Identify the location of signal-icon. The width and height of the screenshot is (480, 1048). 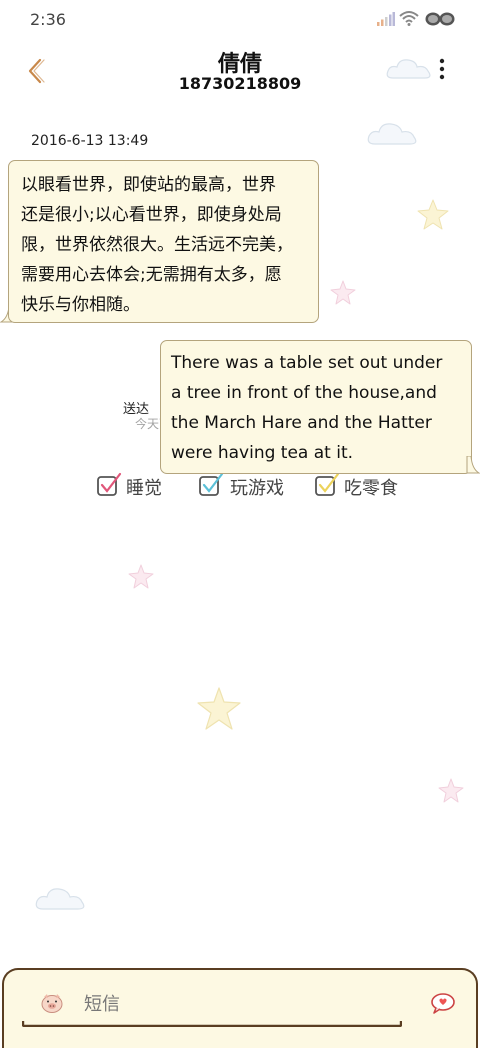
(386, 19).